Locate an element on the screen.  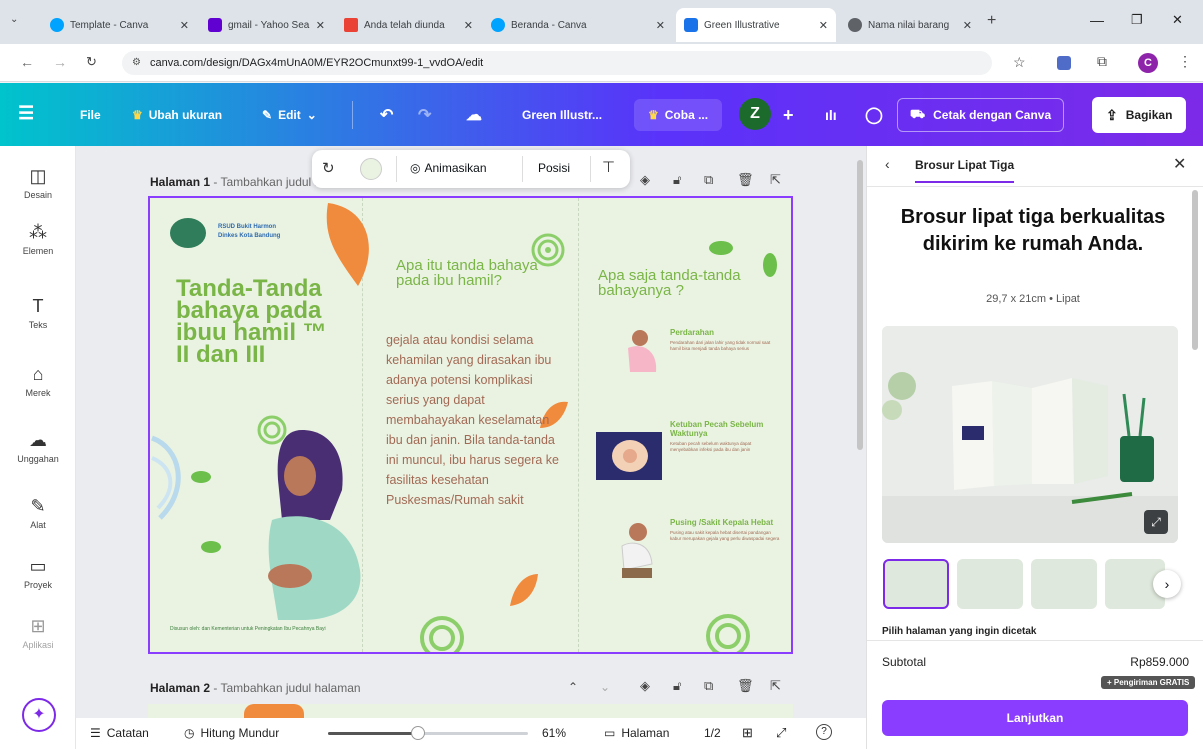
print-label: Cetak dengan Canva is located at coordinates (992, 115).